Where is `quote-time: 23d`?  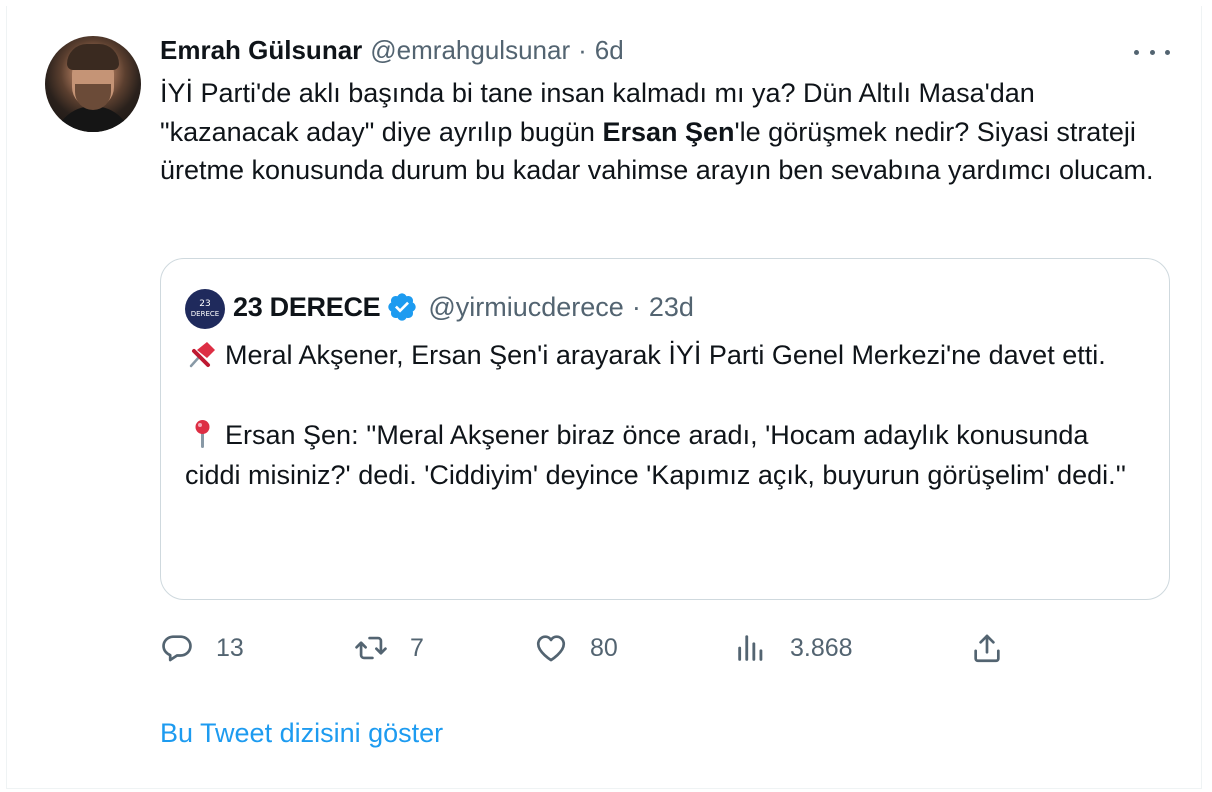 quote-time: 23d is located at coordinates (671, 307).